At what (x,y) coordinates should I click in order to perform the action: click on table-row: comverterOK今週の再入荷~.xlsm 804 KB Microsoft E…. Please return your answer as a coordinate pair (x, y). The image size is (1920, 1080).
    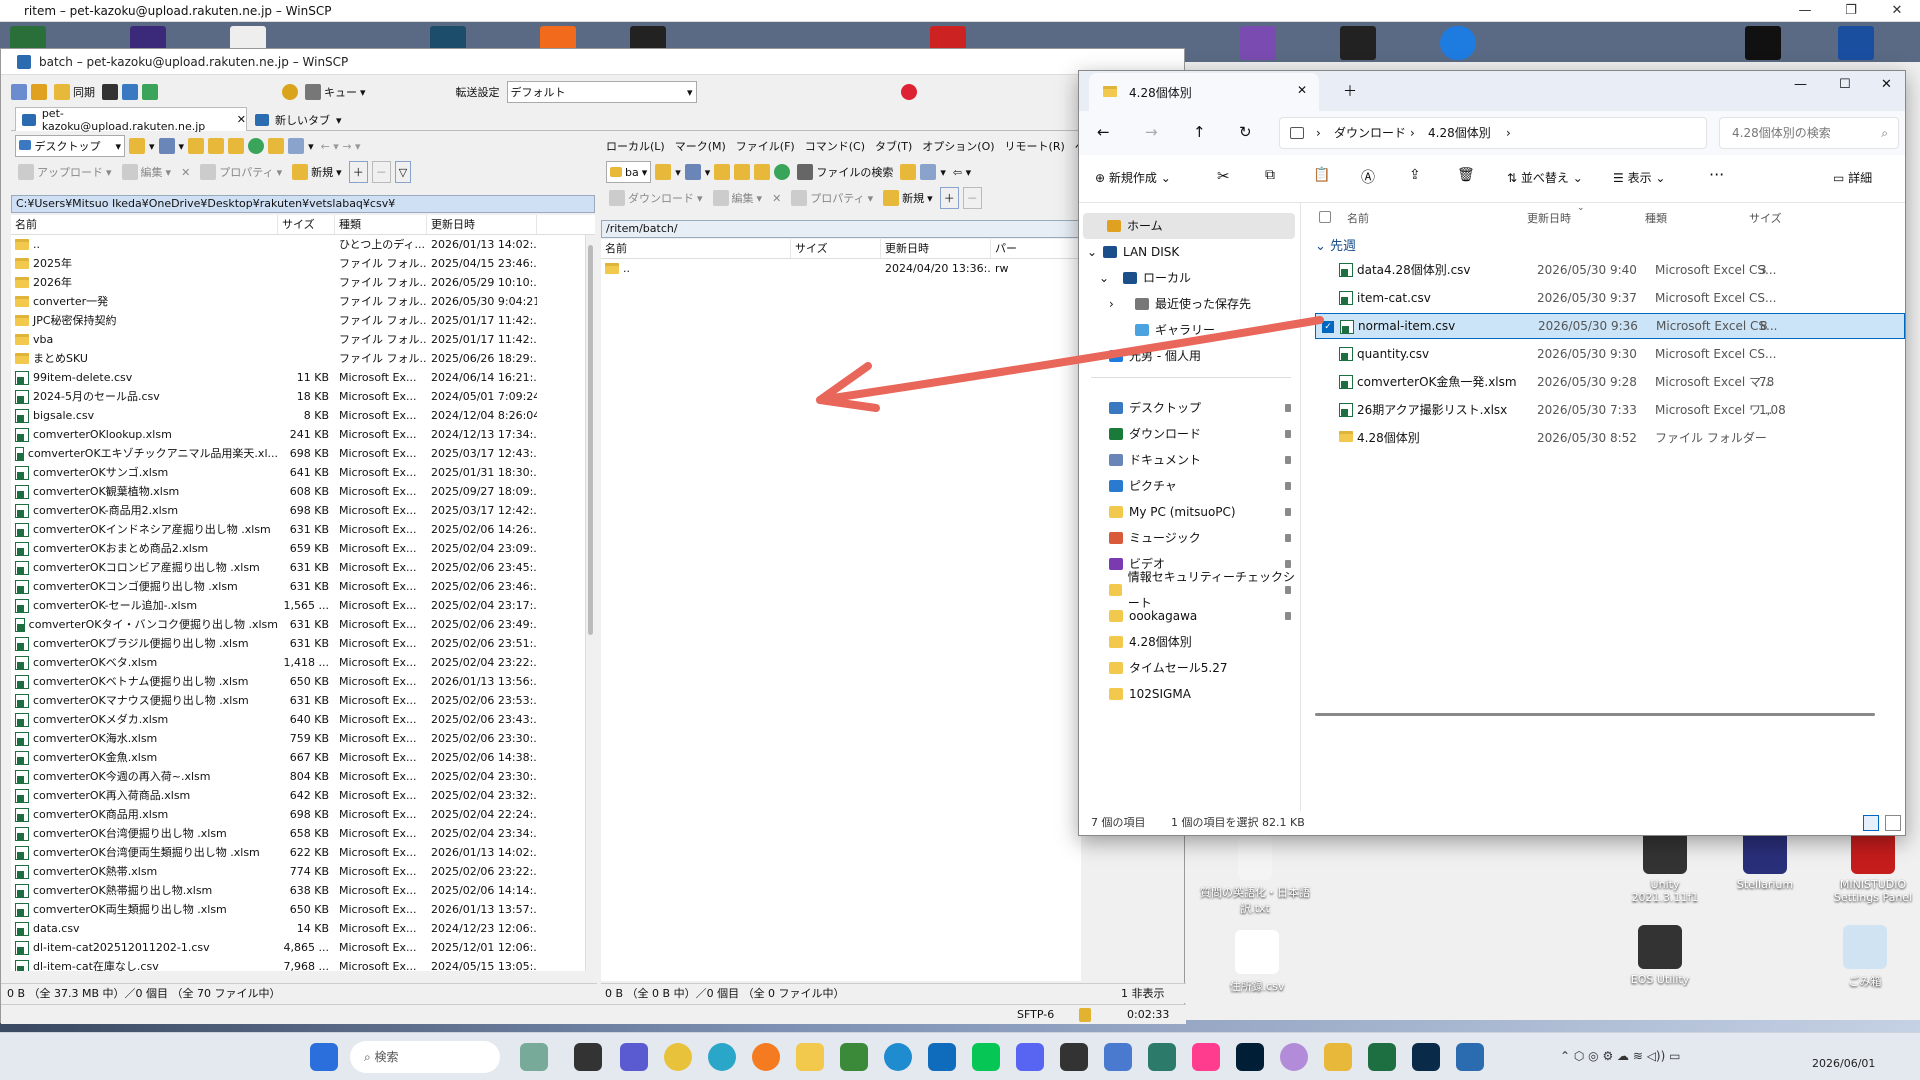
    Looking at the image, I should click on (302, 776).